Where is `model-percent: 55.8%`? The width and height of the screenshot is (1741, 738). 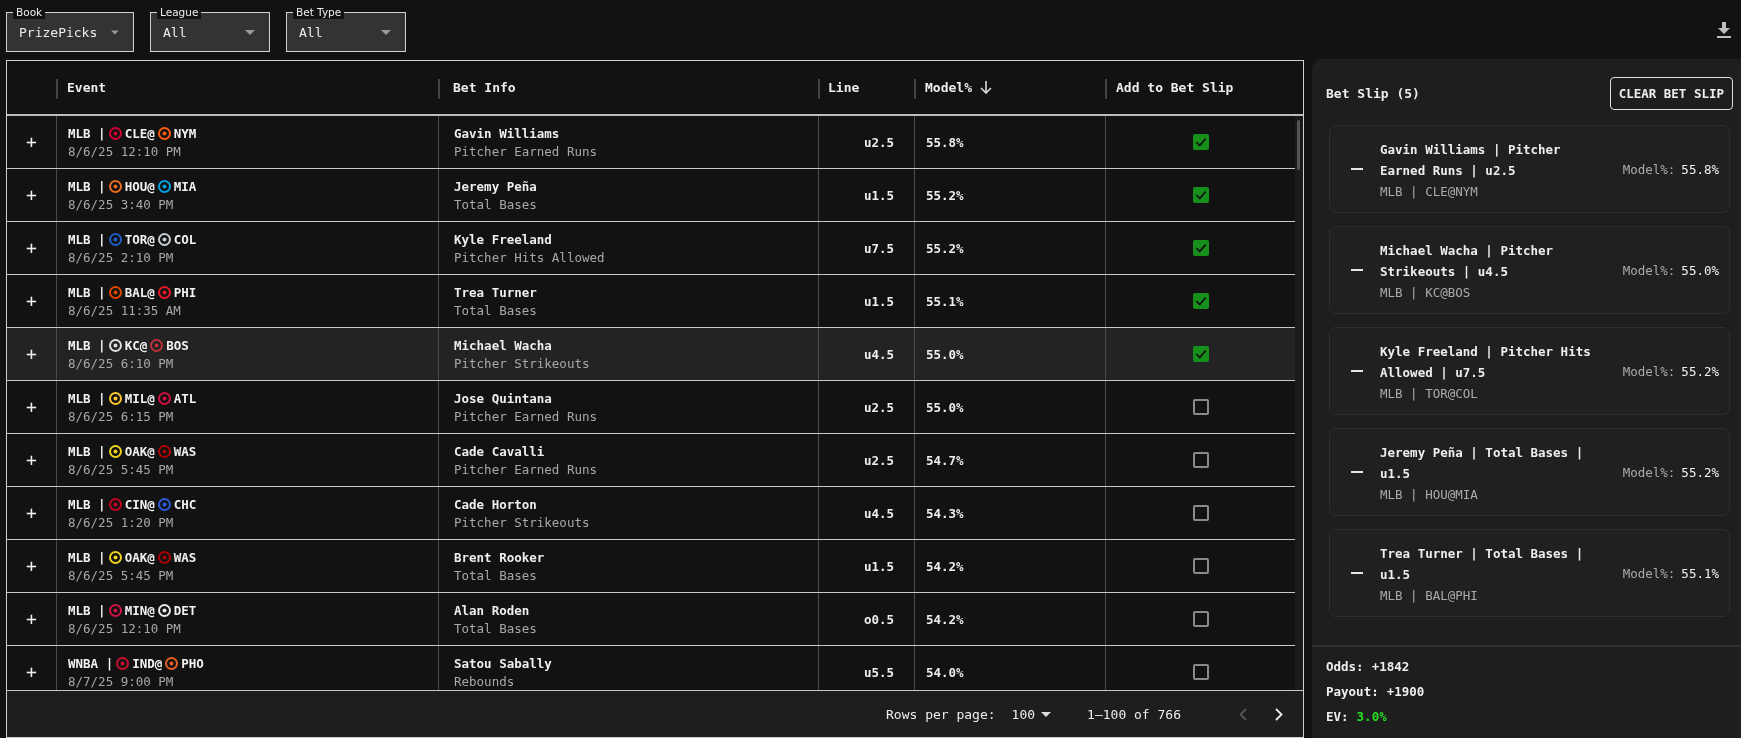
model-percent: 55.8% is located at coordinates (1700, 169).